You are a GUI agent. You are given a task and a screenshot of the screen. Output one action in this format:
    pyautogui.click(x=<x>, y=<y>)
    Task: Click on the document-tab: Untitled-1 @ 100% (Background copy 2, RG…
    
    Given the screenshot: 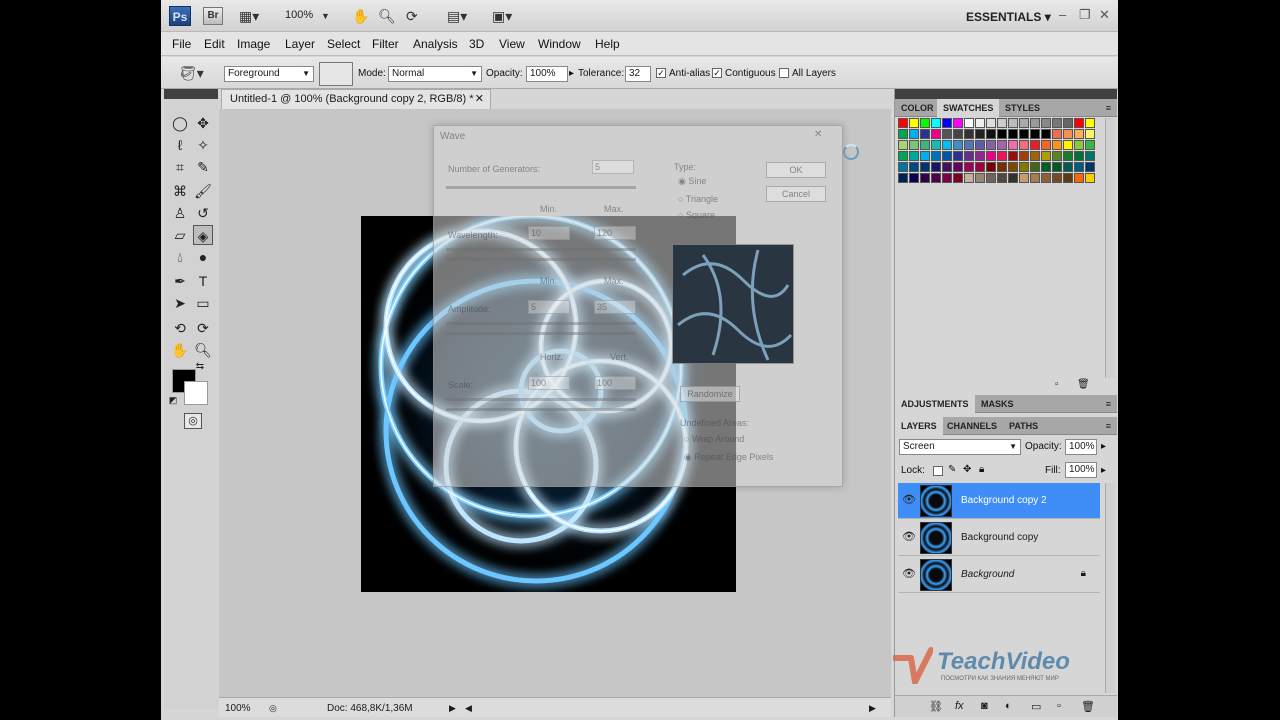 What is the action you would take?
    pyautogui.click(x=356, y=99)
    